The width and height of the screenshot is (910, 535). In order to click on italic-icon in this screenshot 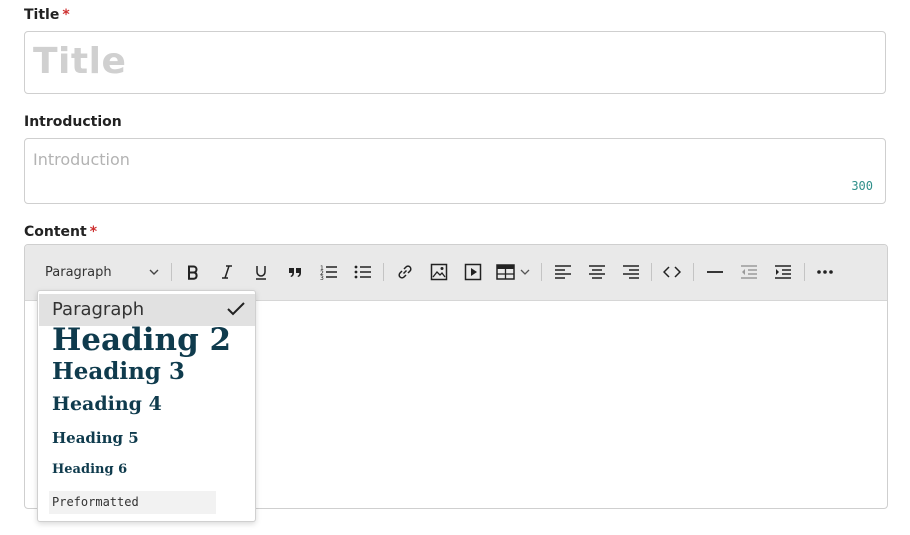, I will do `click(227, 272)`.